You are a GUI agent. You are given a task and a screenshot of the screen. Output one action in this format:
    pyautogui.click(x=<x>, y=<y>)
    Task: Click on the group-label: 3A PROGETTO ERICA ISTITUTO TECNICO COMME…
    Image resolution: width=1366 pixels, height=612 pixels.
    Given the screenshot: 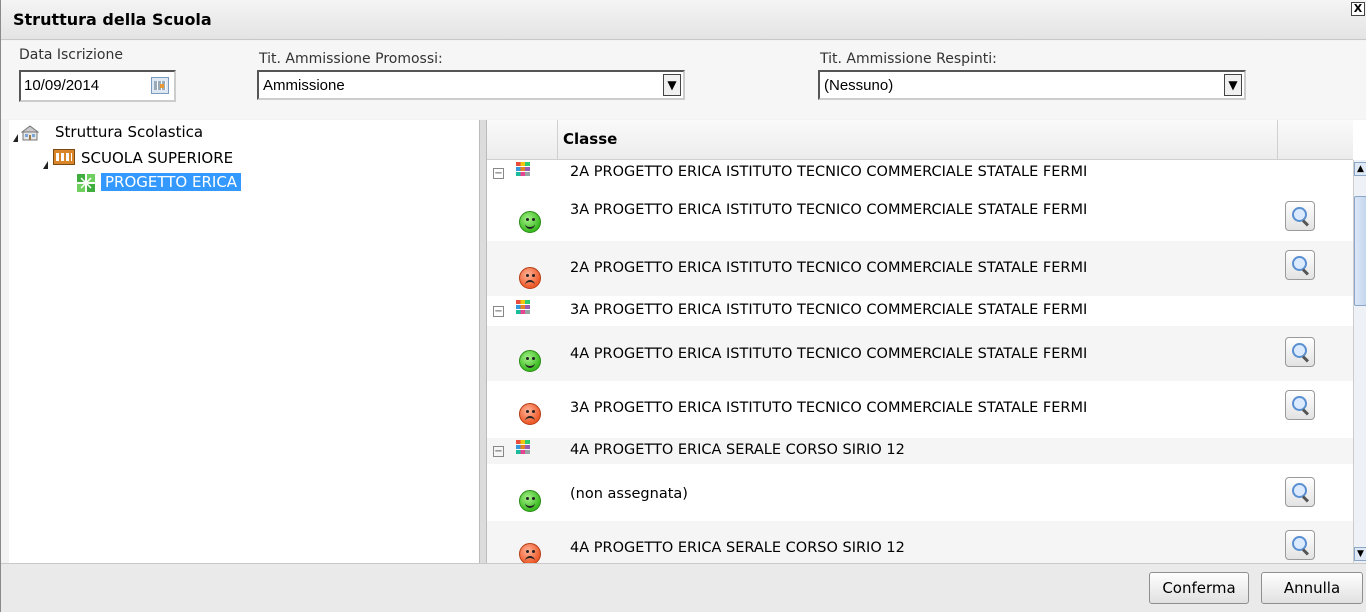 What is the action you would take?
    pyautogui.click(x=829, y=310)
    